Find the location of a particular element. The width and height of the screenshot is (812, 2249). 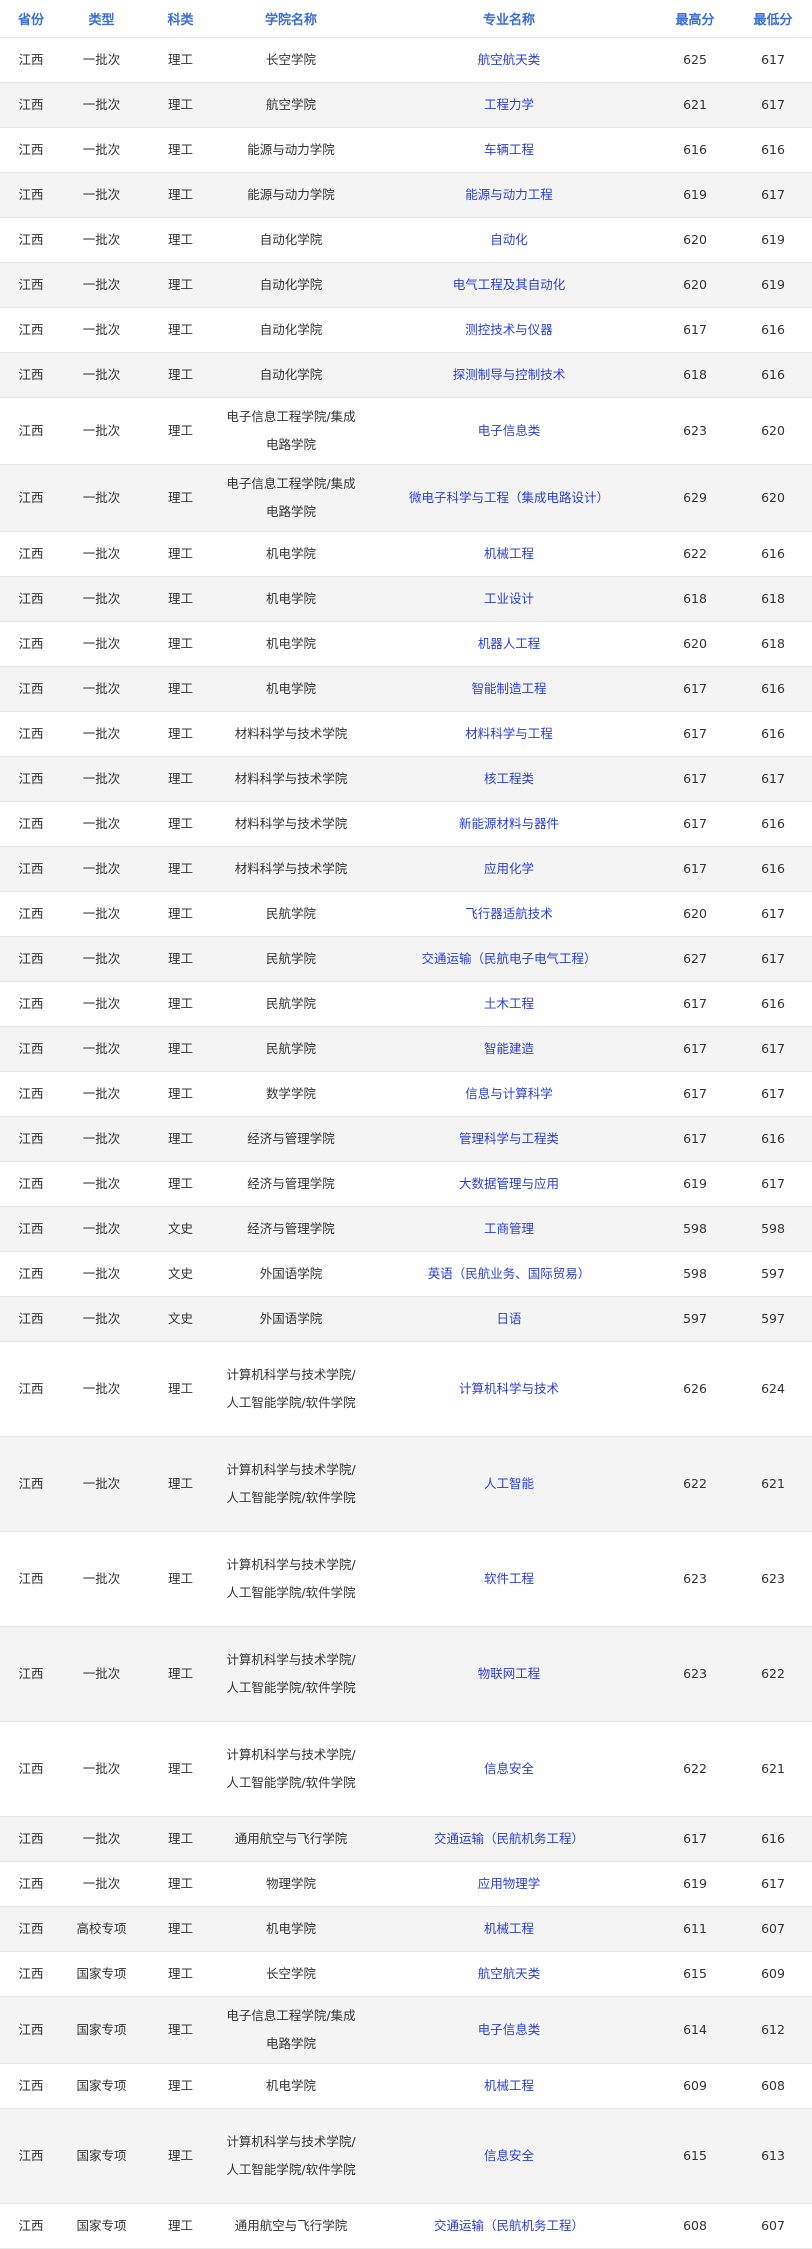

cell-category: 理工 is located at coordinates (180, 375).